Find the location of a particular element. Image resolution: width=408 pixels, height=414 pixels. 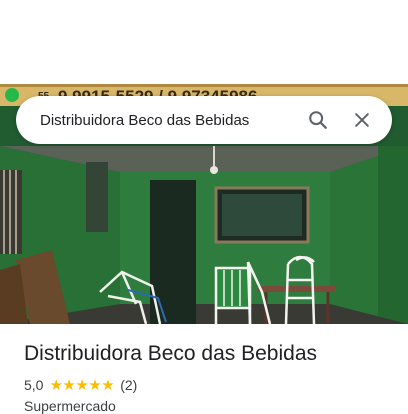

close-icon is located at coordinates (362, 120).